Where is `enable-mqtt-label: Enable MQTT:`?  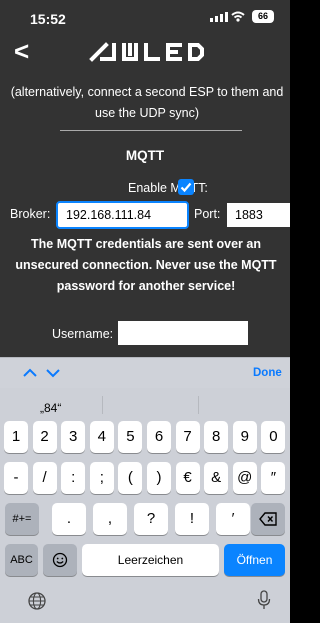
enable-mqtt-label: Enable MQTT: is located at coordinates (168, 188).